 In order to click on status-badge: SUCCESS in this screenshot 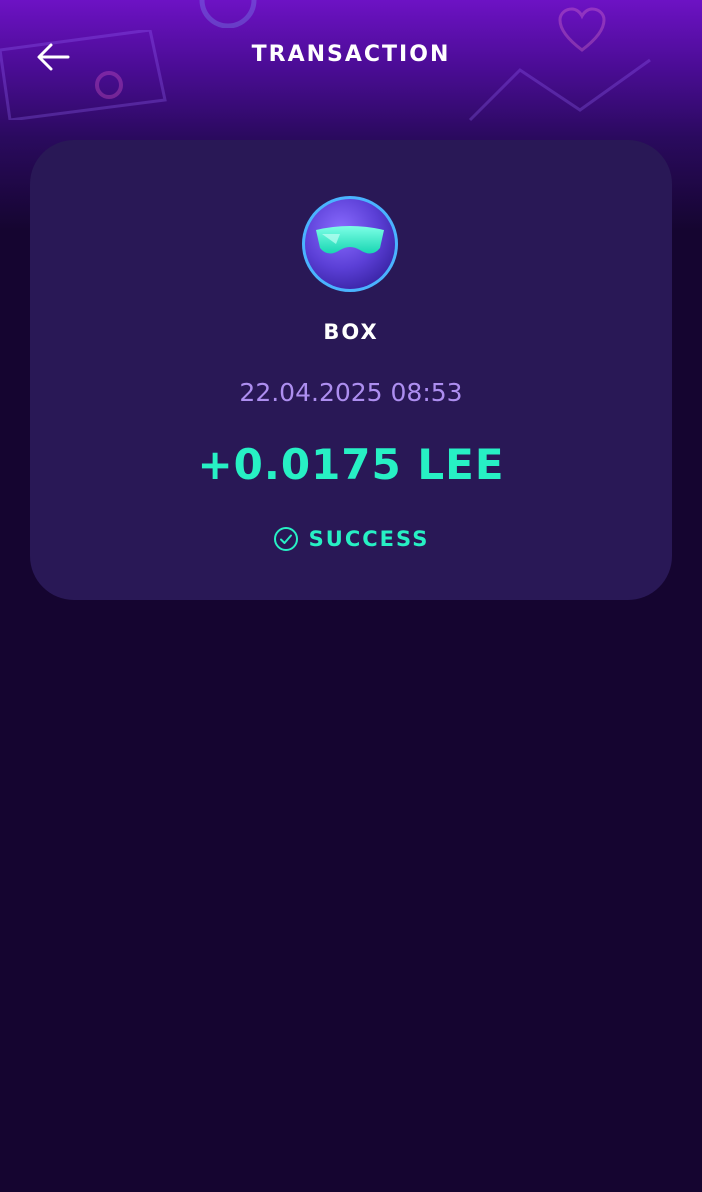, I will do `click(351, 539)`.